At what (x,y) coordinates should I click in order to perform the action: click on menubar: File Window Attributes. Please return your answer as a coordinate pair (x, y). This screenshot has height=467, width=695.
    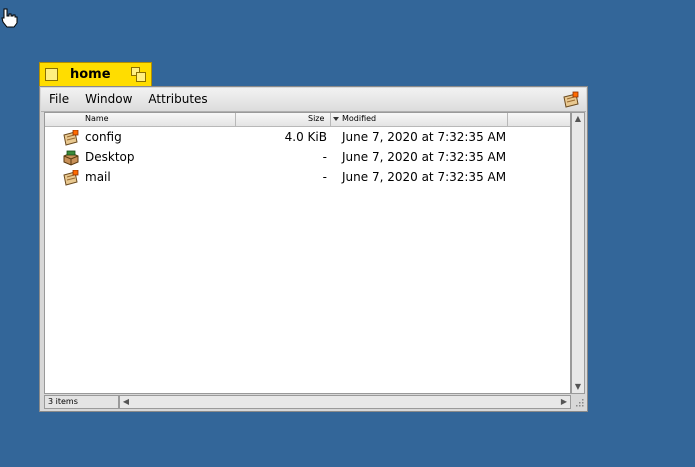
    Looking at the image, I should click on (313, 100).